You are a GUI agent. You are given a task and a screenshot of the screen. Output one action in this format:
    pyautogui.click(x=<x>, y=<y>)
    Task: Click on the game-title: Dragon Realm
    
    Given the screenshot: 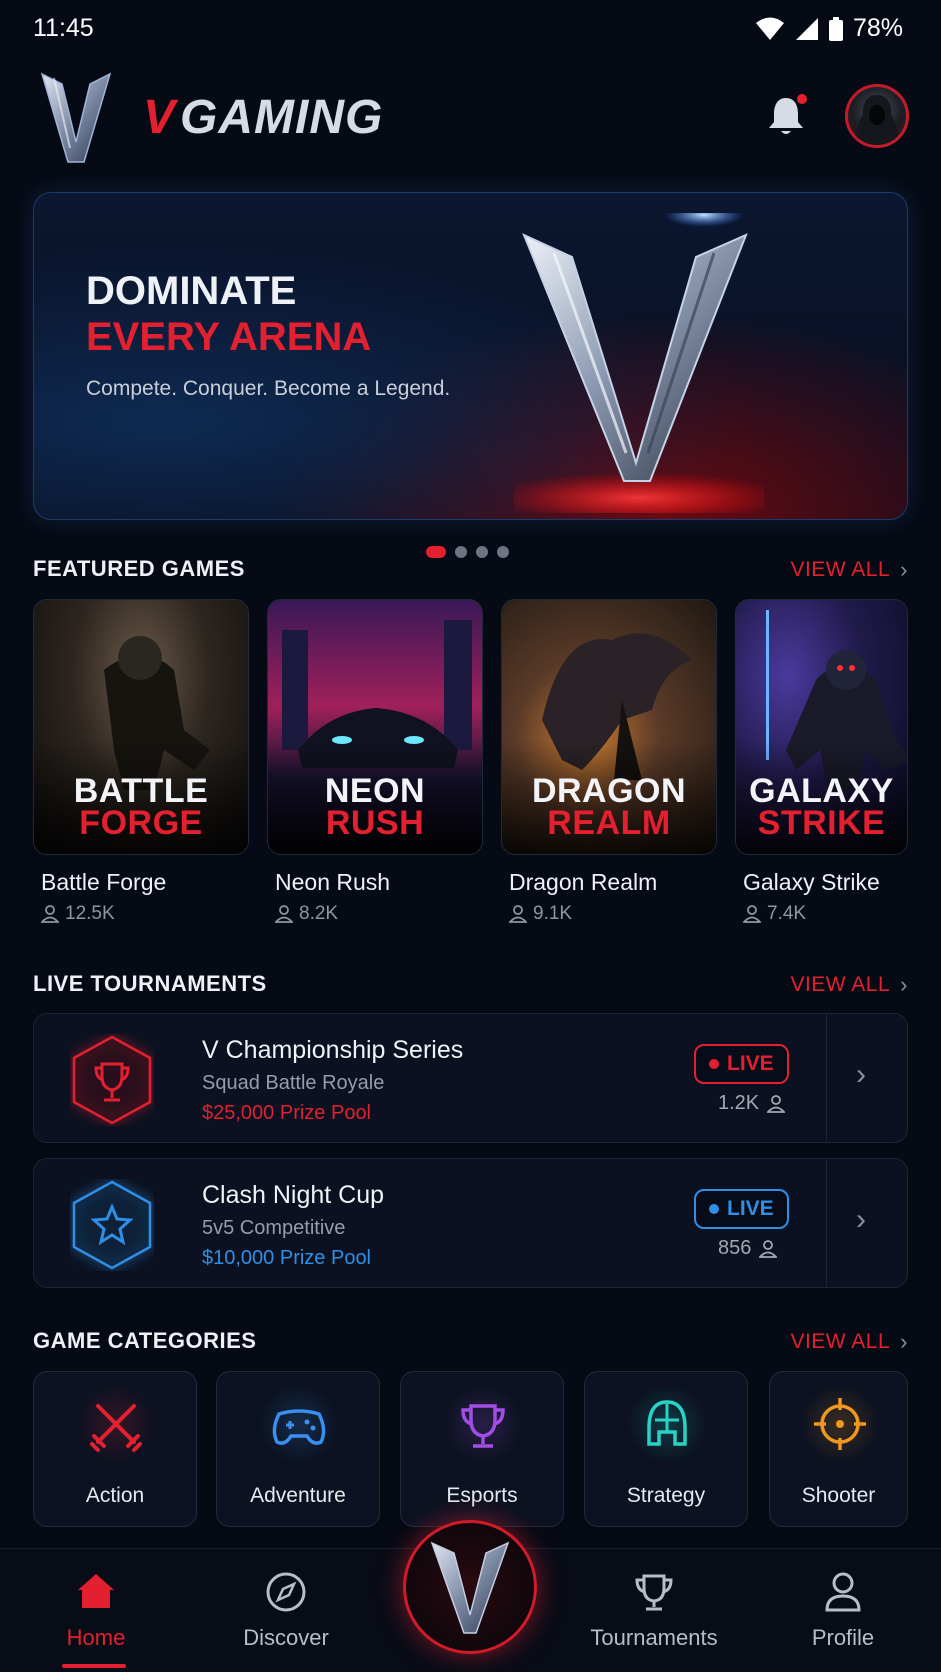 What is the action you would take?
    pyautogui.click(x=583, y=882)
    